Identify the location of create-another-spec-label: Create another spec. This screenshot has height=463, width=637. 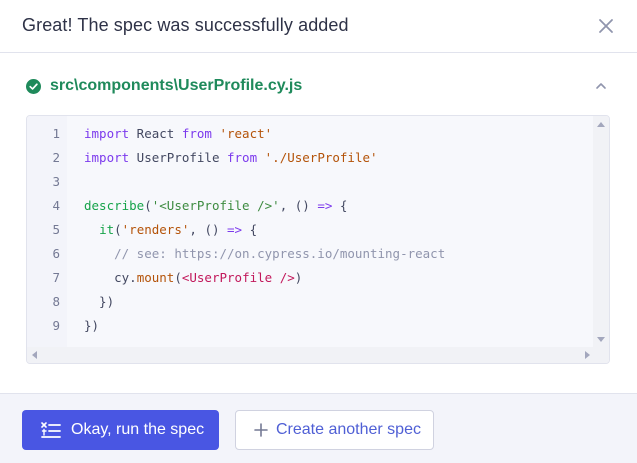
(348, 429).